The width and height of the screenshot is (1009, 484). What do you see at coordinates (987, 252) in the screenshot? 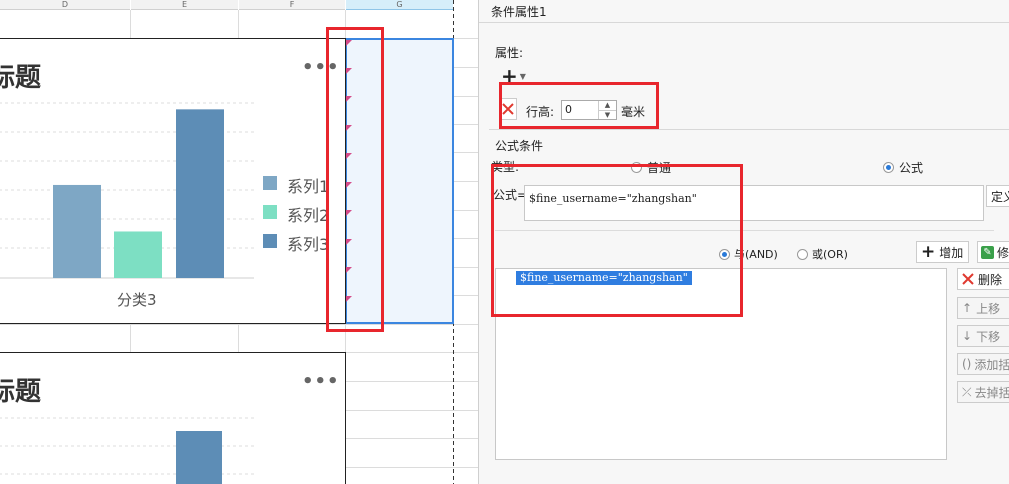
I see `edit-icon: ✎` at bounding box center [987, 252].